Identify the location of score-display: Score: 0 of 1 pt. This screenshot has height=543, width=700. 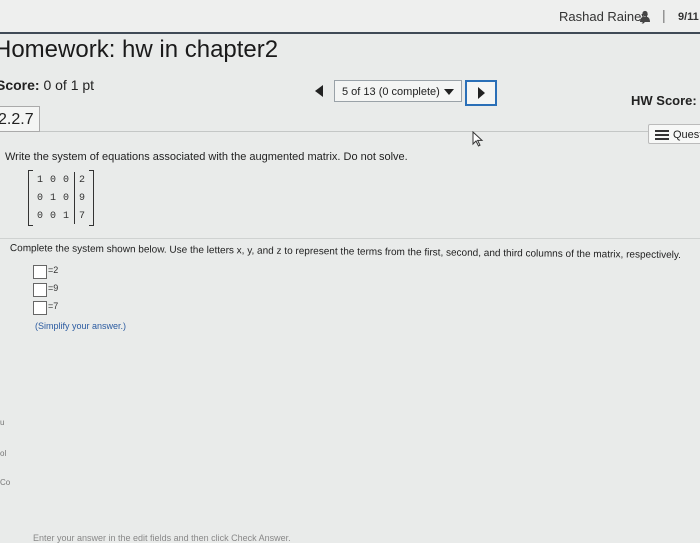
(47, 85).